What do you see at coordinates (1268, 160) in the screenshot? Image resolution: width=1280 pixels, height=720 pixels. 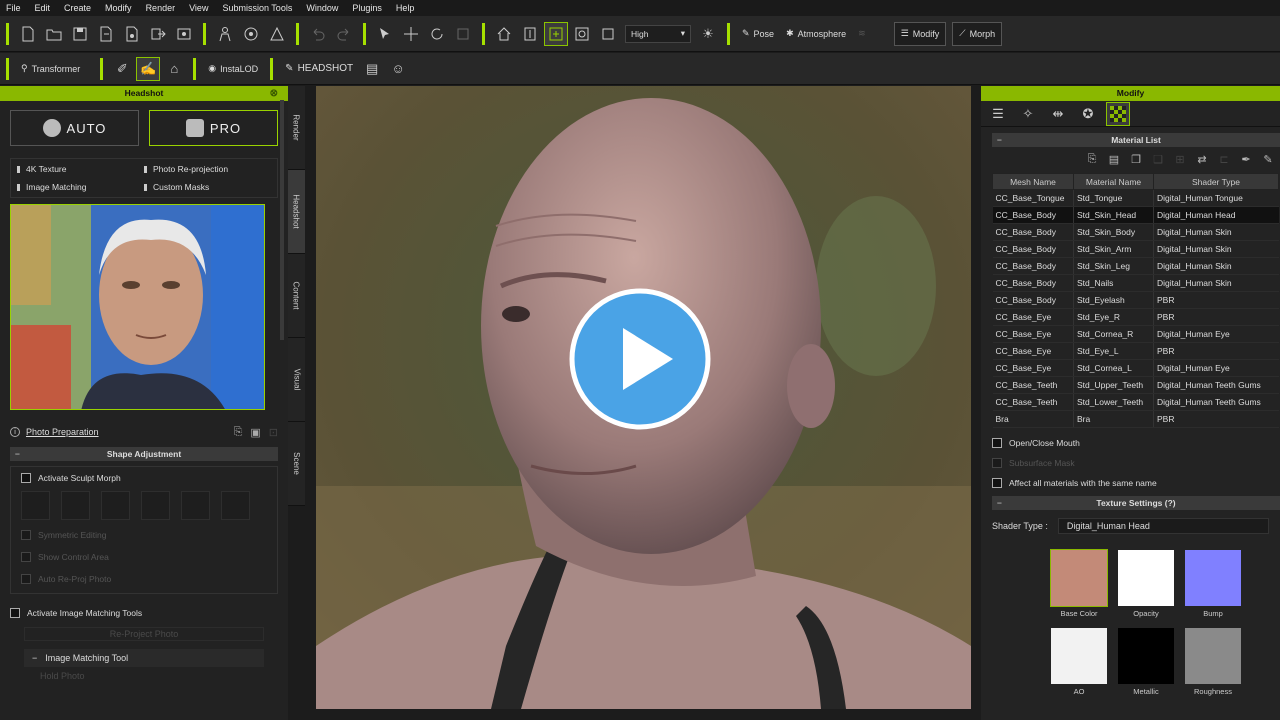 I see `brush-icon: ✎` at bounding box center [1268, 160].